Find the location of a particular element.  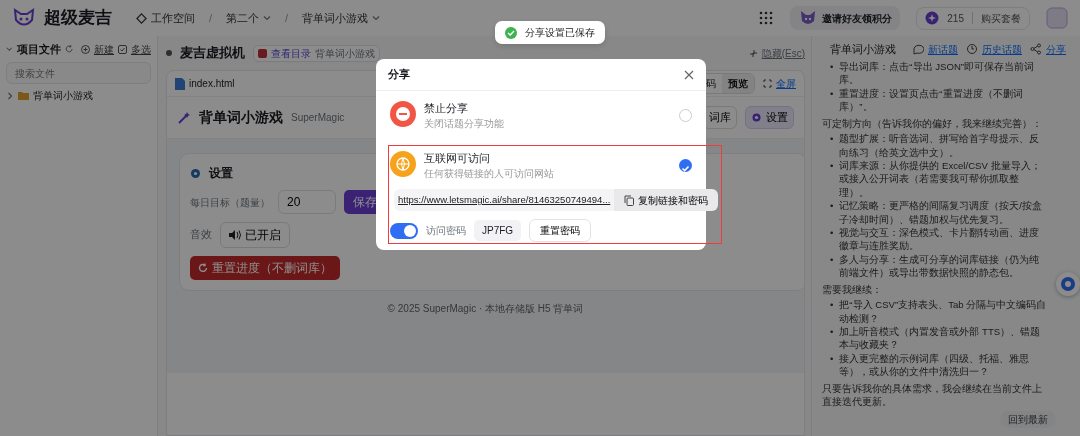

list-item: 记忆策略：更严格的间隔复习调度（按天/按盒子冷却时间）、错题加权与优先复习。 is located at coordinates (941, 213).